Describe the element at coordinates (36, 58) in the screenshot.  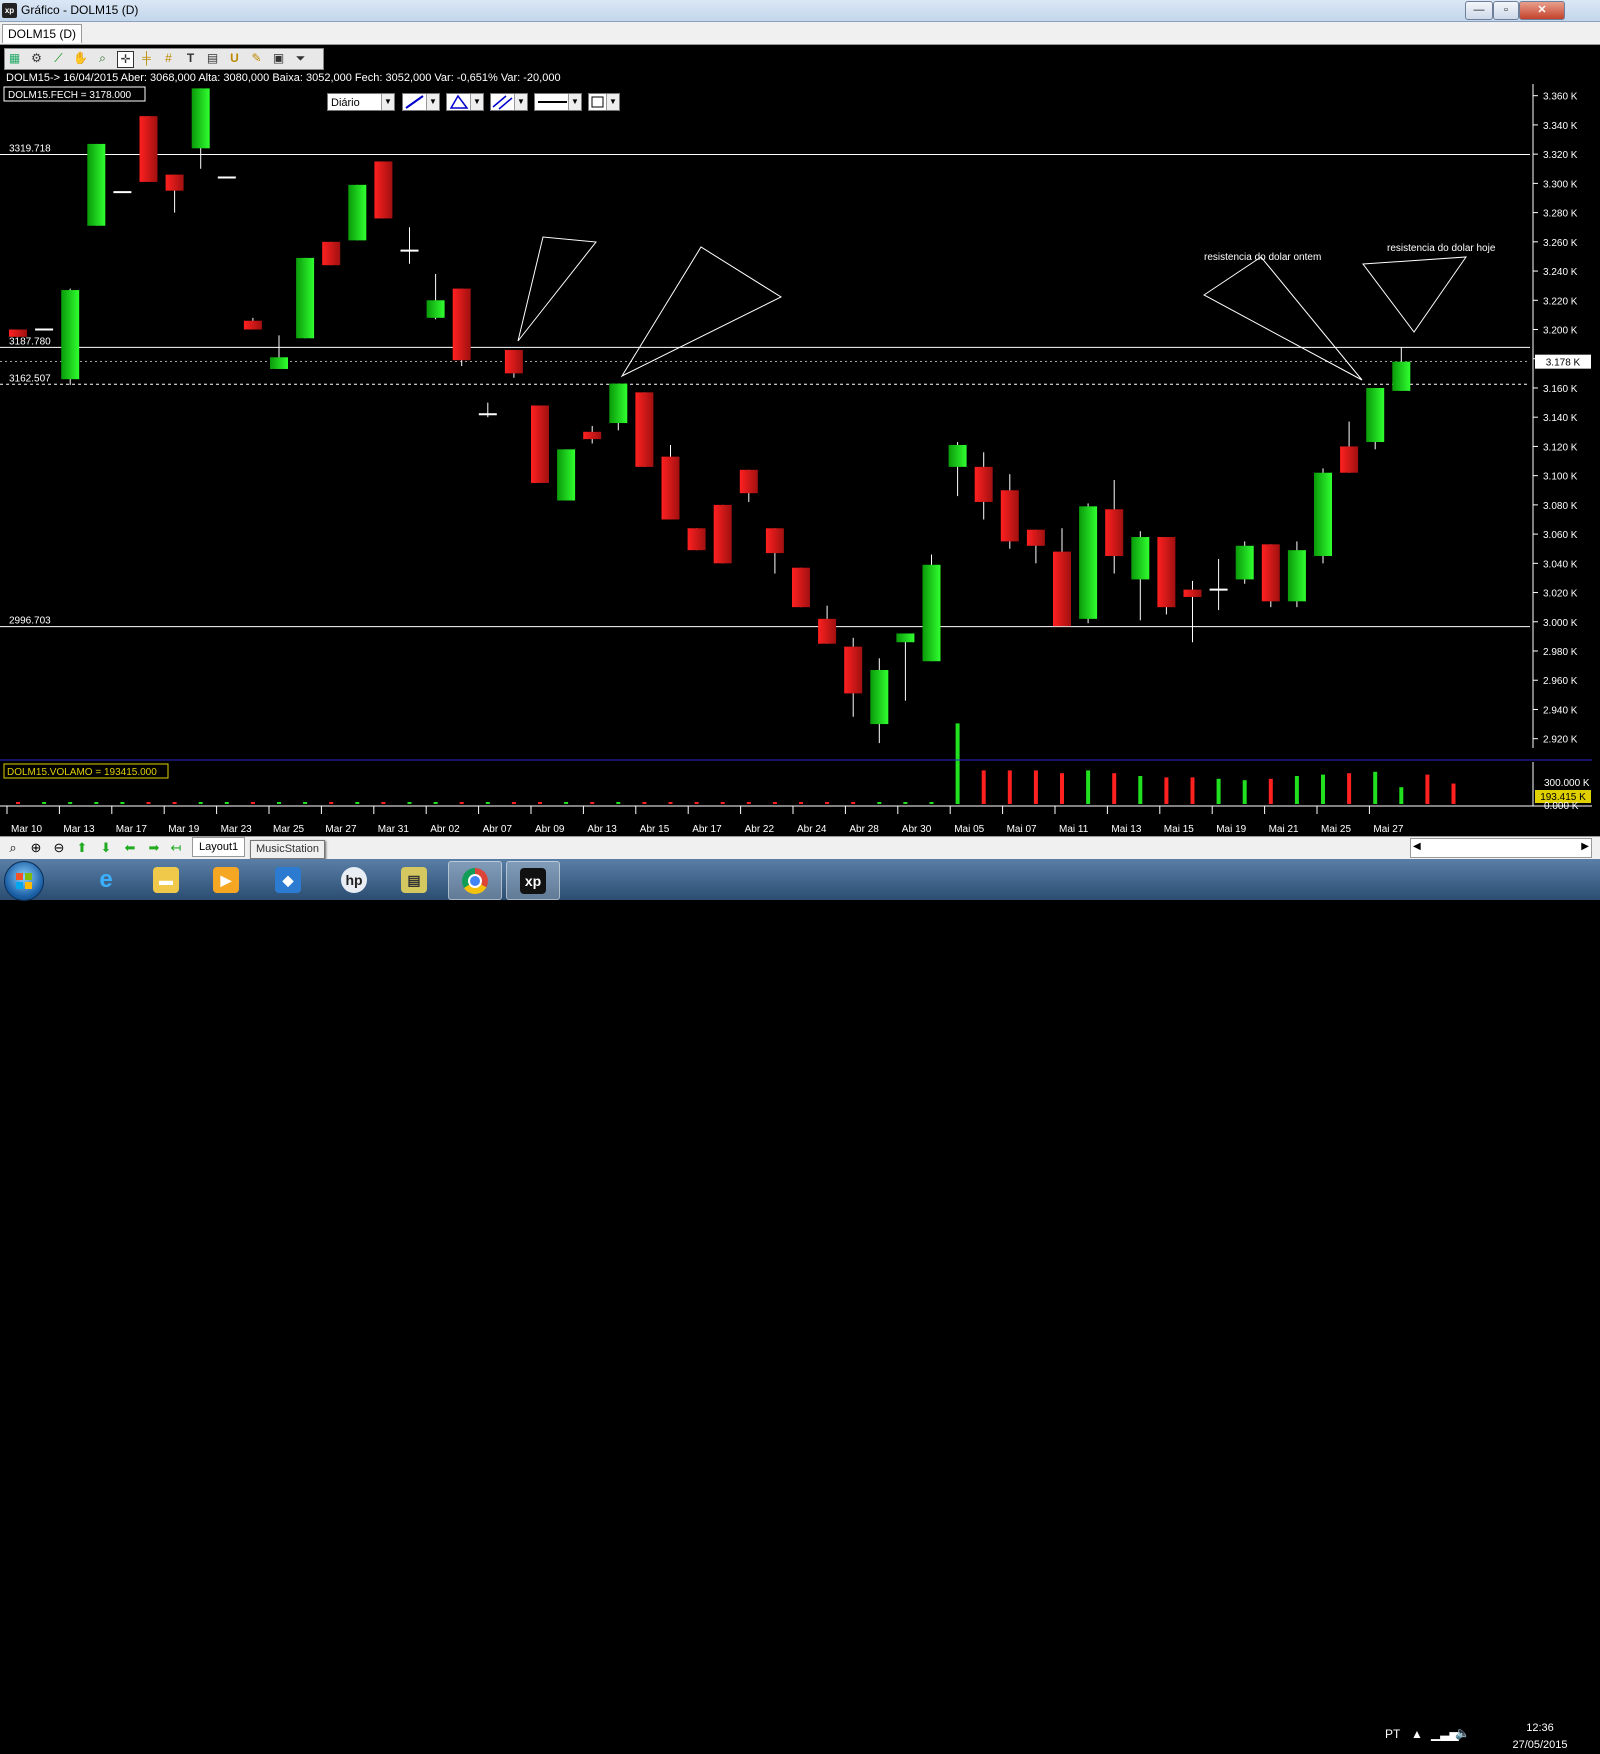
I see `gear-icon: ⚙` at that location.